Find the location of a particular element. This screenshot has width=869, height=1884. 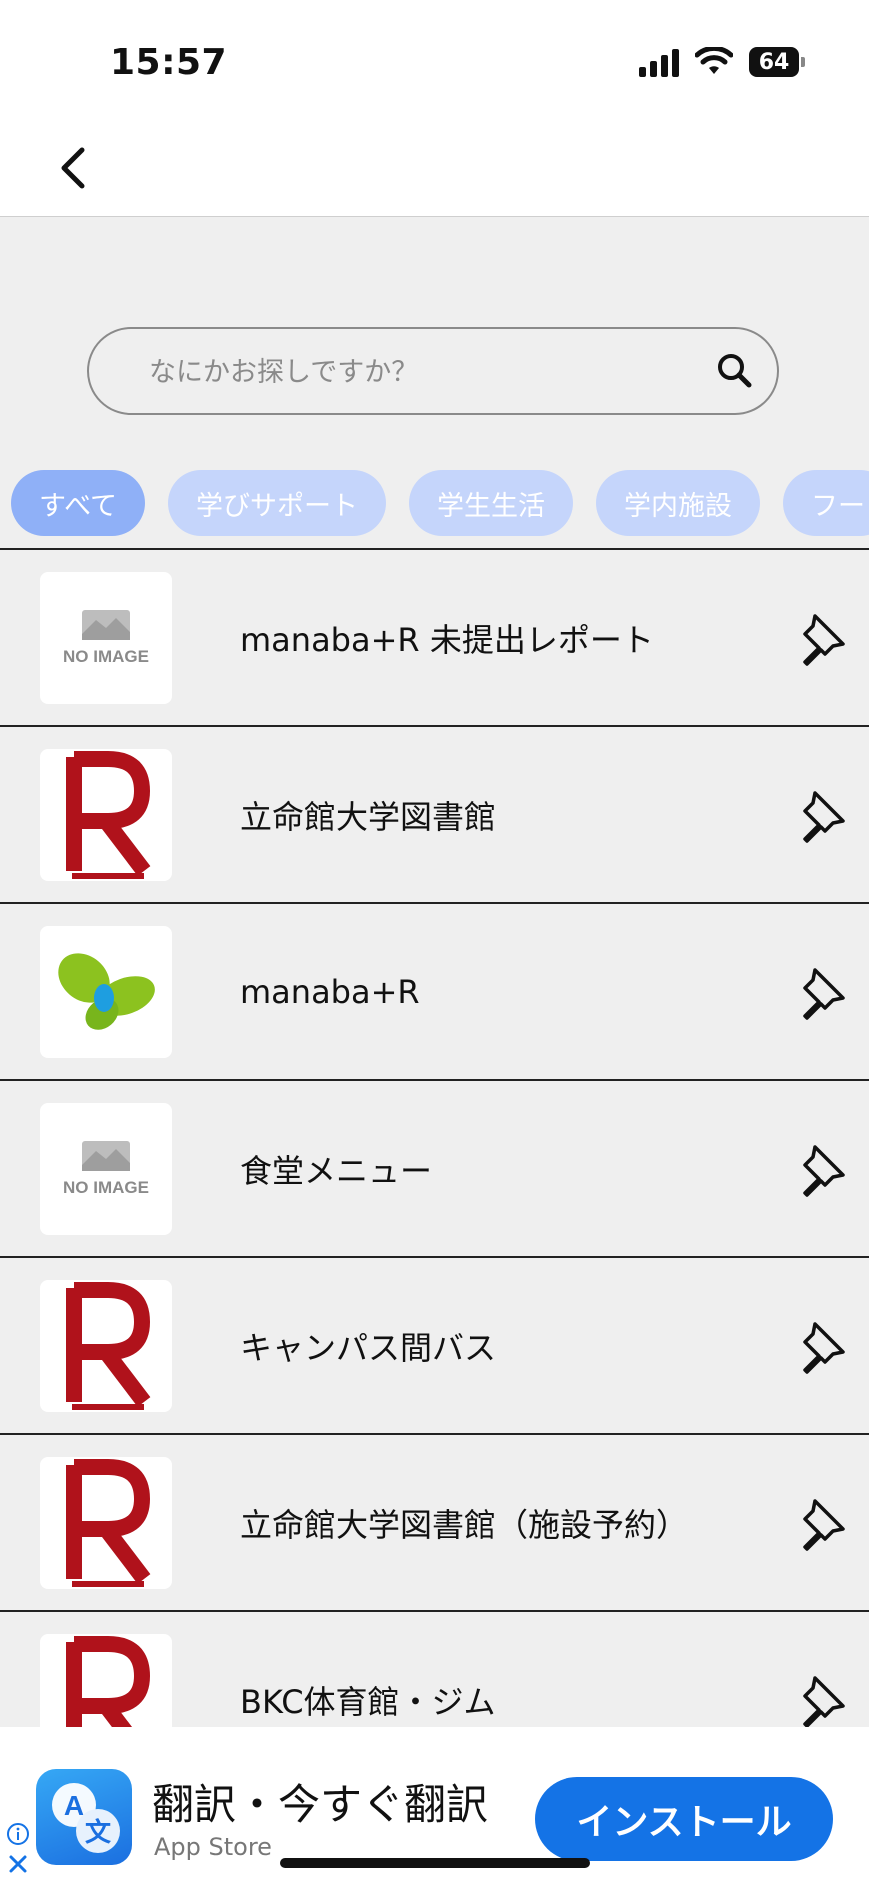

status-time: 15:57 is located at coordinates (169, 62).